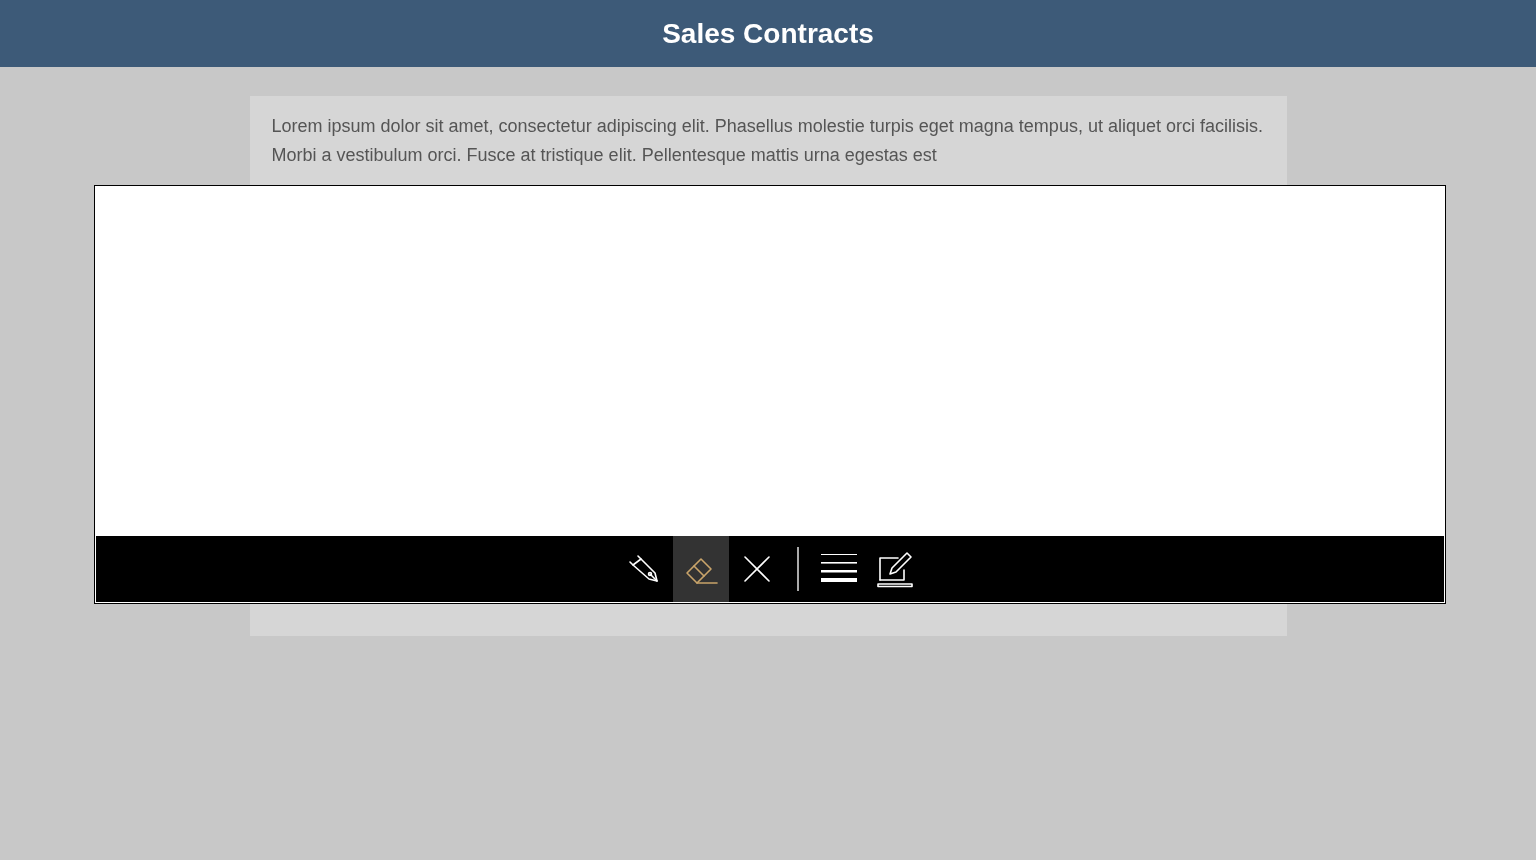 The image size is (1536, 860). I want to click on body-paragraph: Lorem ipsum dolor sit amet, consectetur adipiscing elit. Phasellus molestie turpis eget magna tempus, ut aliquet orci facilisis. Morbi a vestibulum orci. Fusce at tristique elit. Pellentesque mattis urna egestas est, so click(767, 141).